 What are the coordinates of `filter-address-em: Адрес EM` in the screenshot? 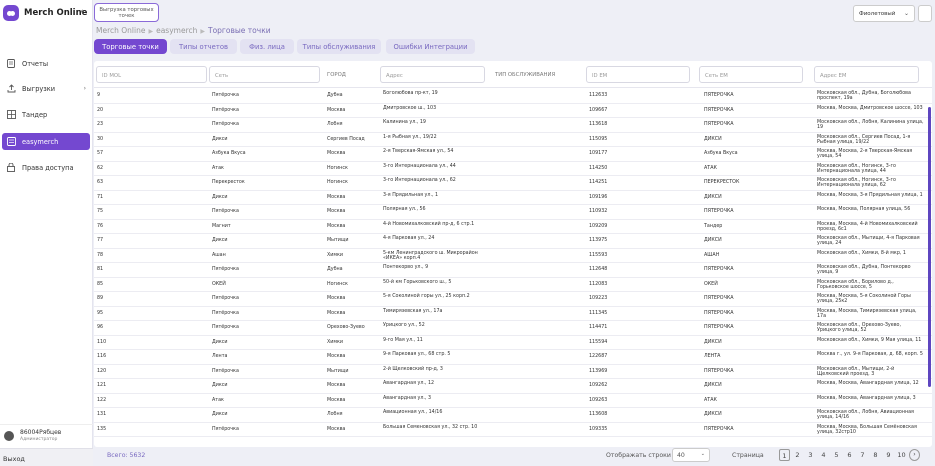 It's located at (866, 74).